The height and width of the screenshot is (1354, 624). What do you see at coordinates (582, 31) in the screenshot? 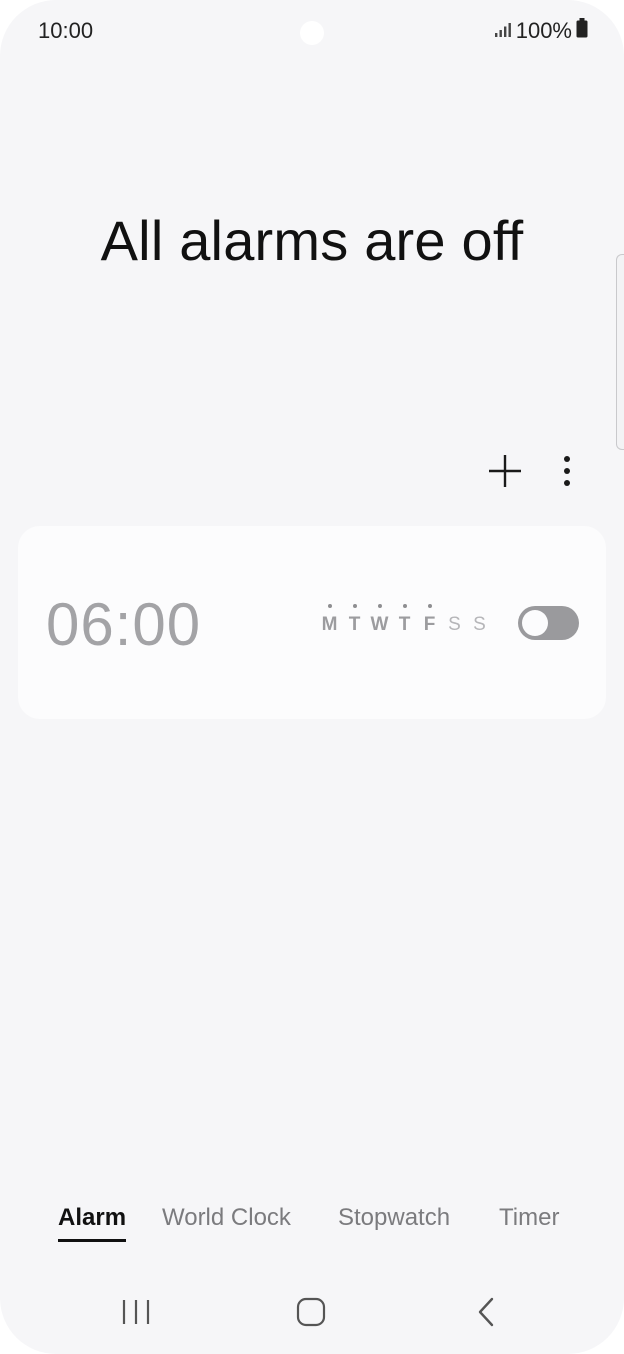
I see `battery-icon` at bounding box center [582, 31].